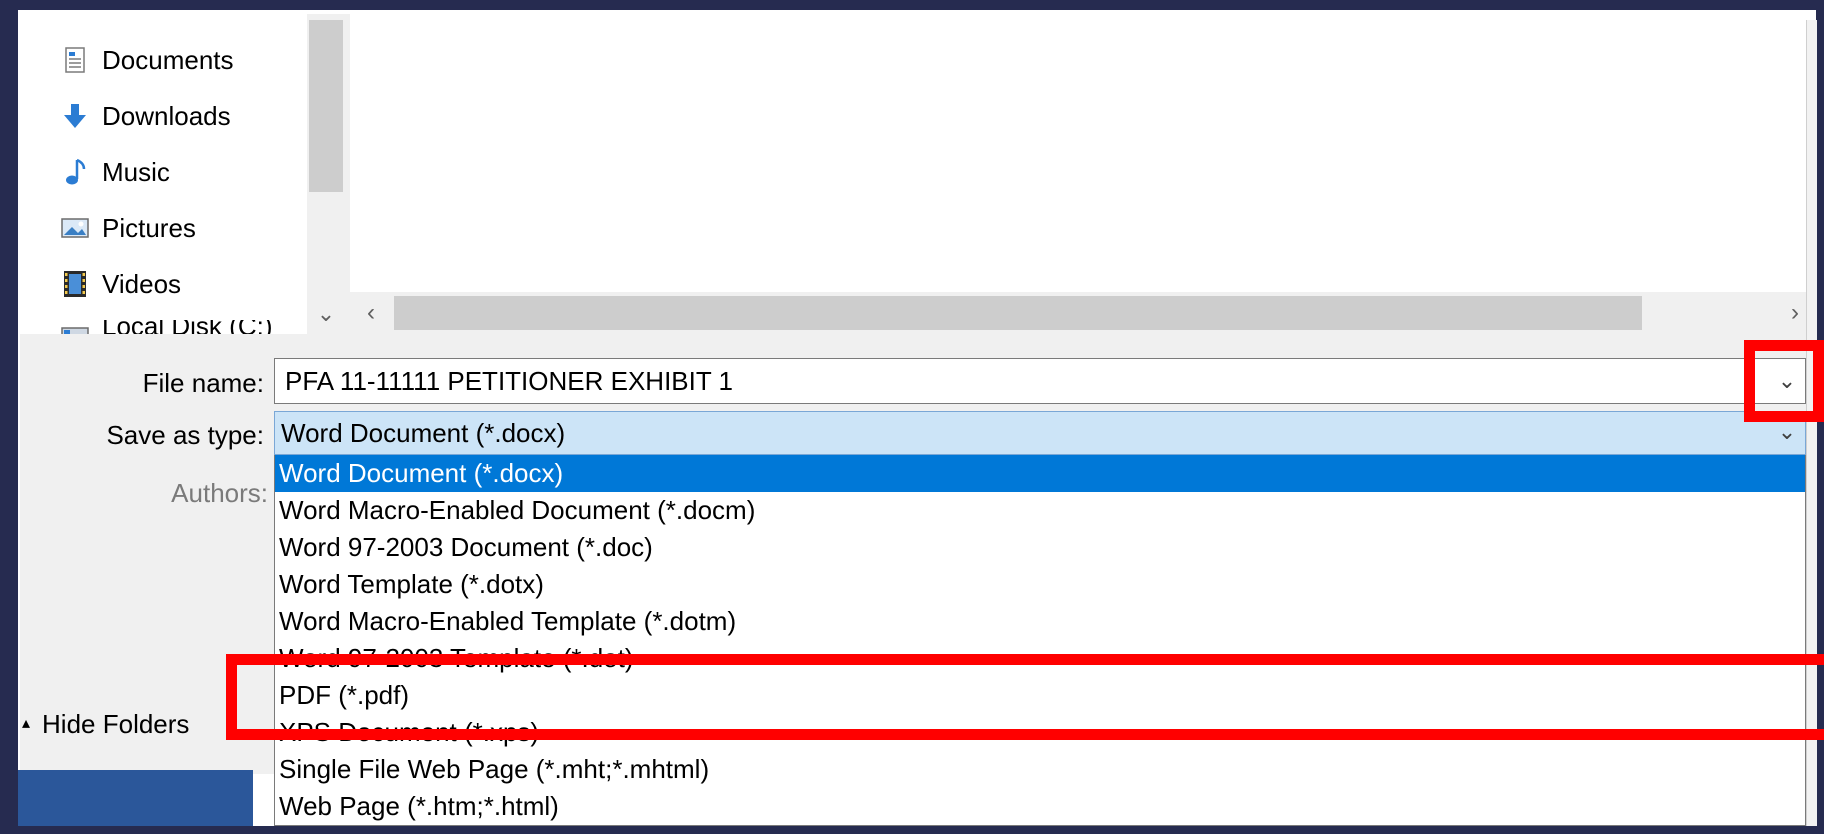  I want to click on chevron-right-icon: ›, so click(1795, 313).